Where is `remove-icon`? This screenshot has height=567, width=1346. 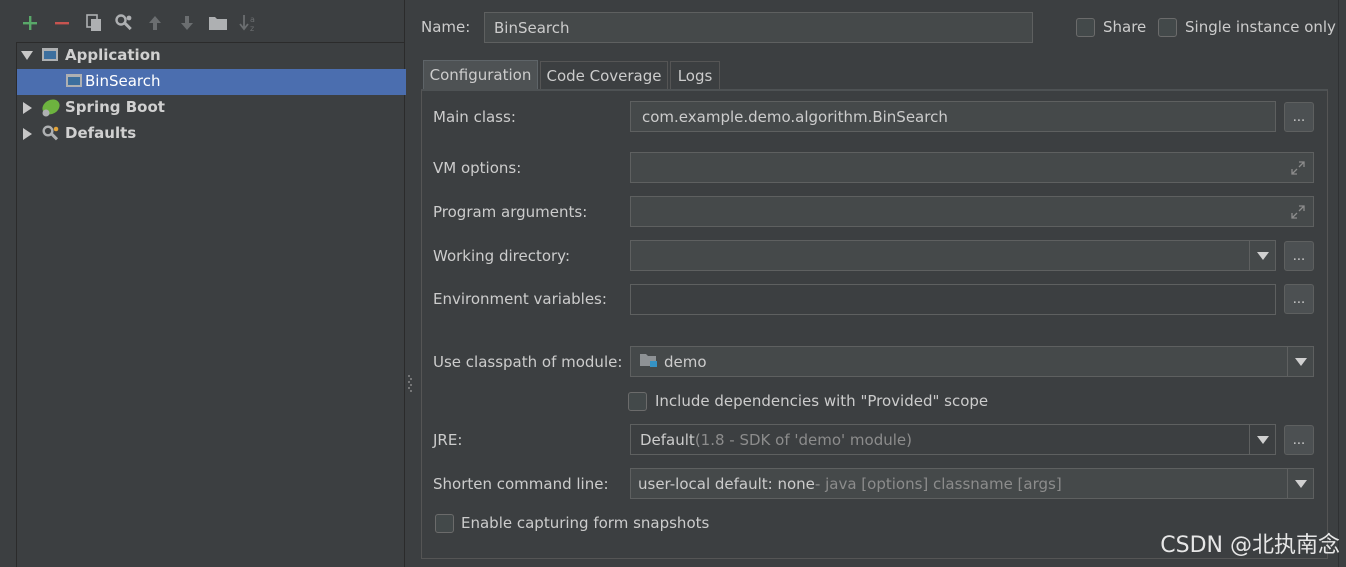
remove-icon is located at coordinates (62, 23).